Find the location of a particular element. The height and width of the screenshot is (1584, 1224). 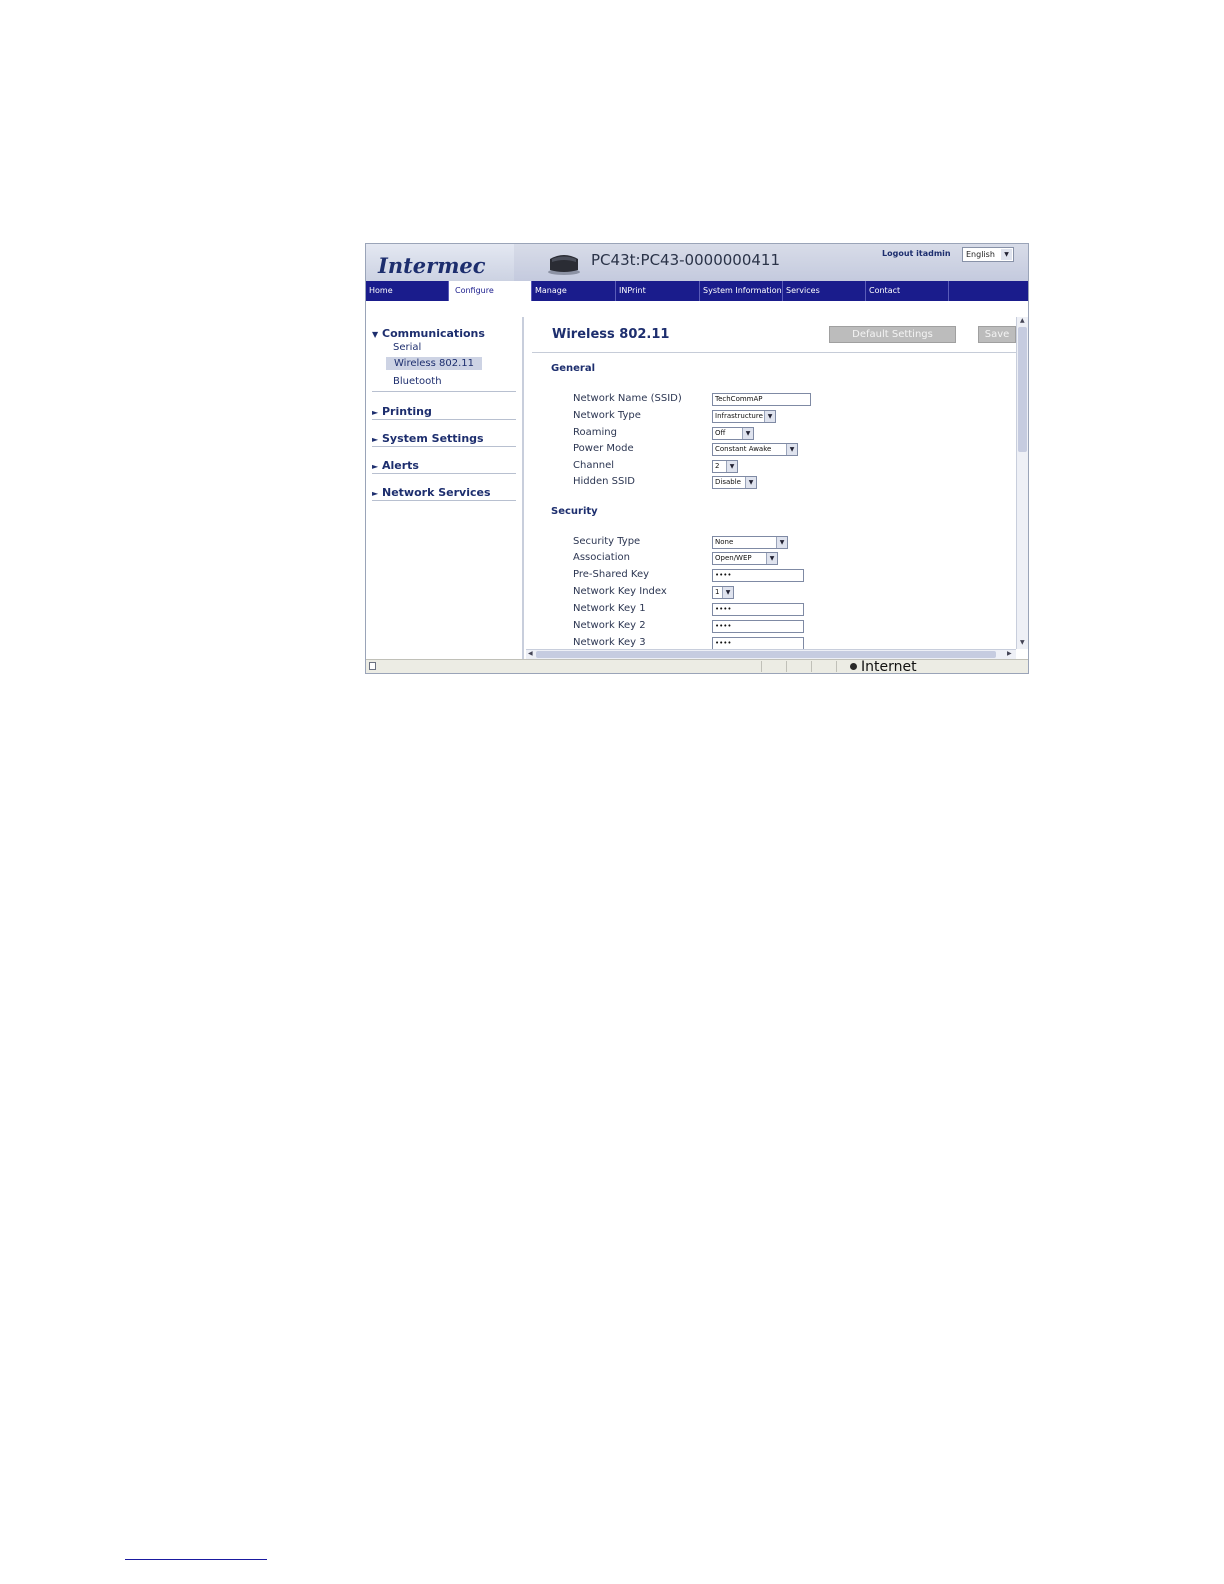

language-select: English ▼ is located at coordinates (988, 254).